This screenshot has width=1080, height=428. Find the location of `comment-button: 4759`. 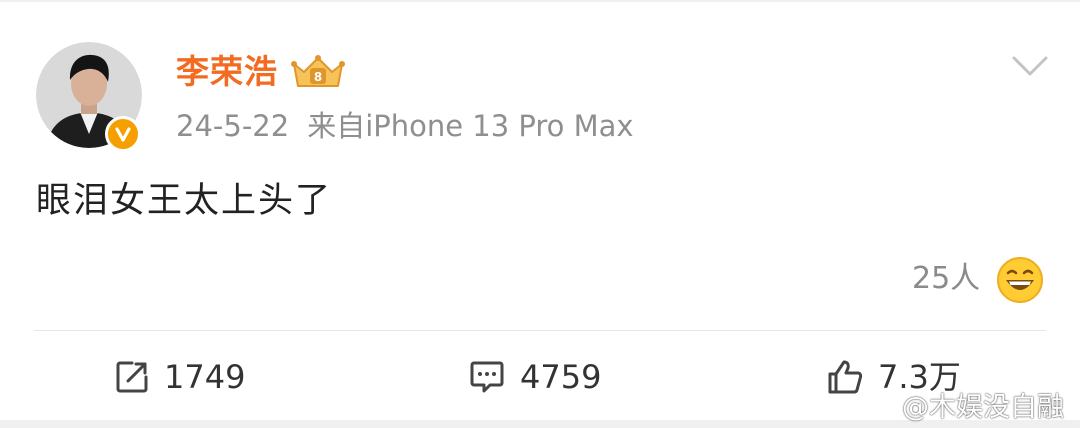

comment-button: 4759 is located at coordinates (534, 377).